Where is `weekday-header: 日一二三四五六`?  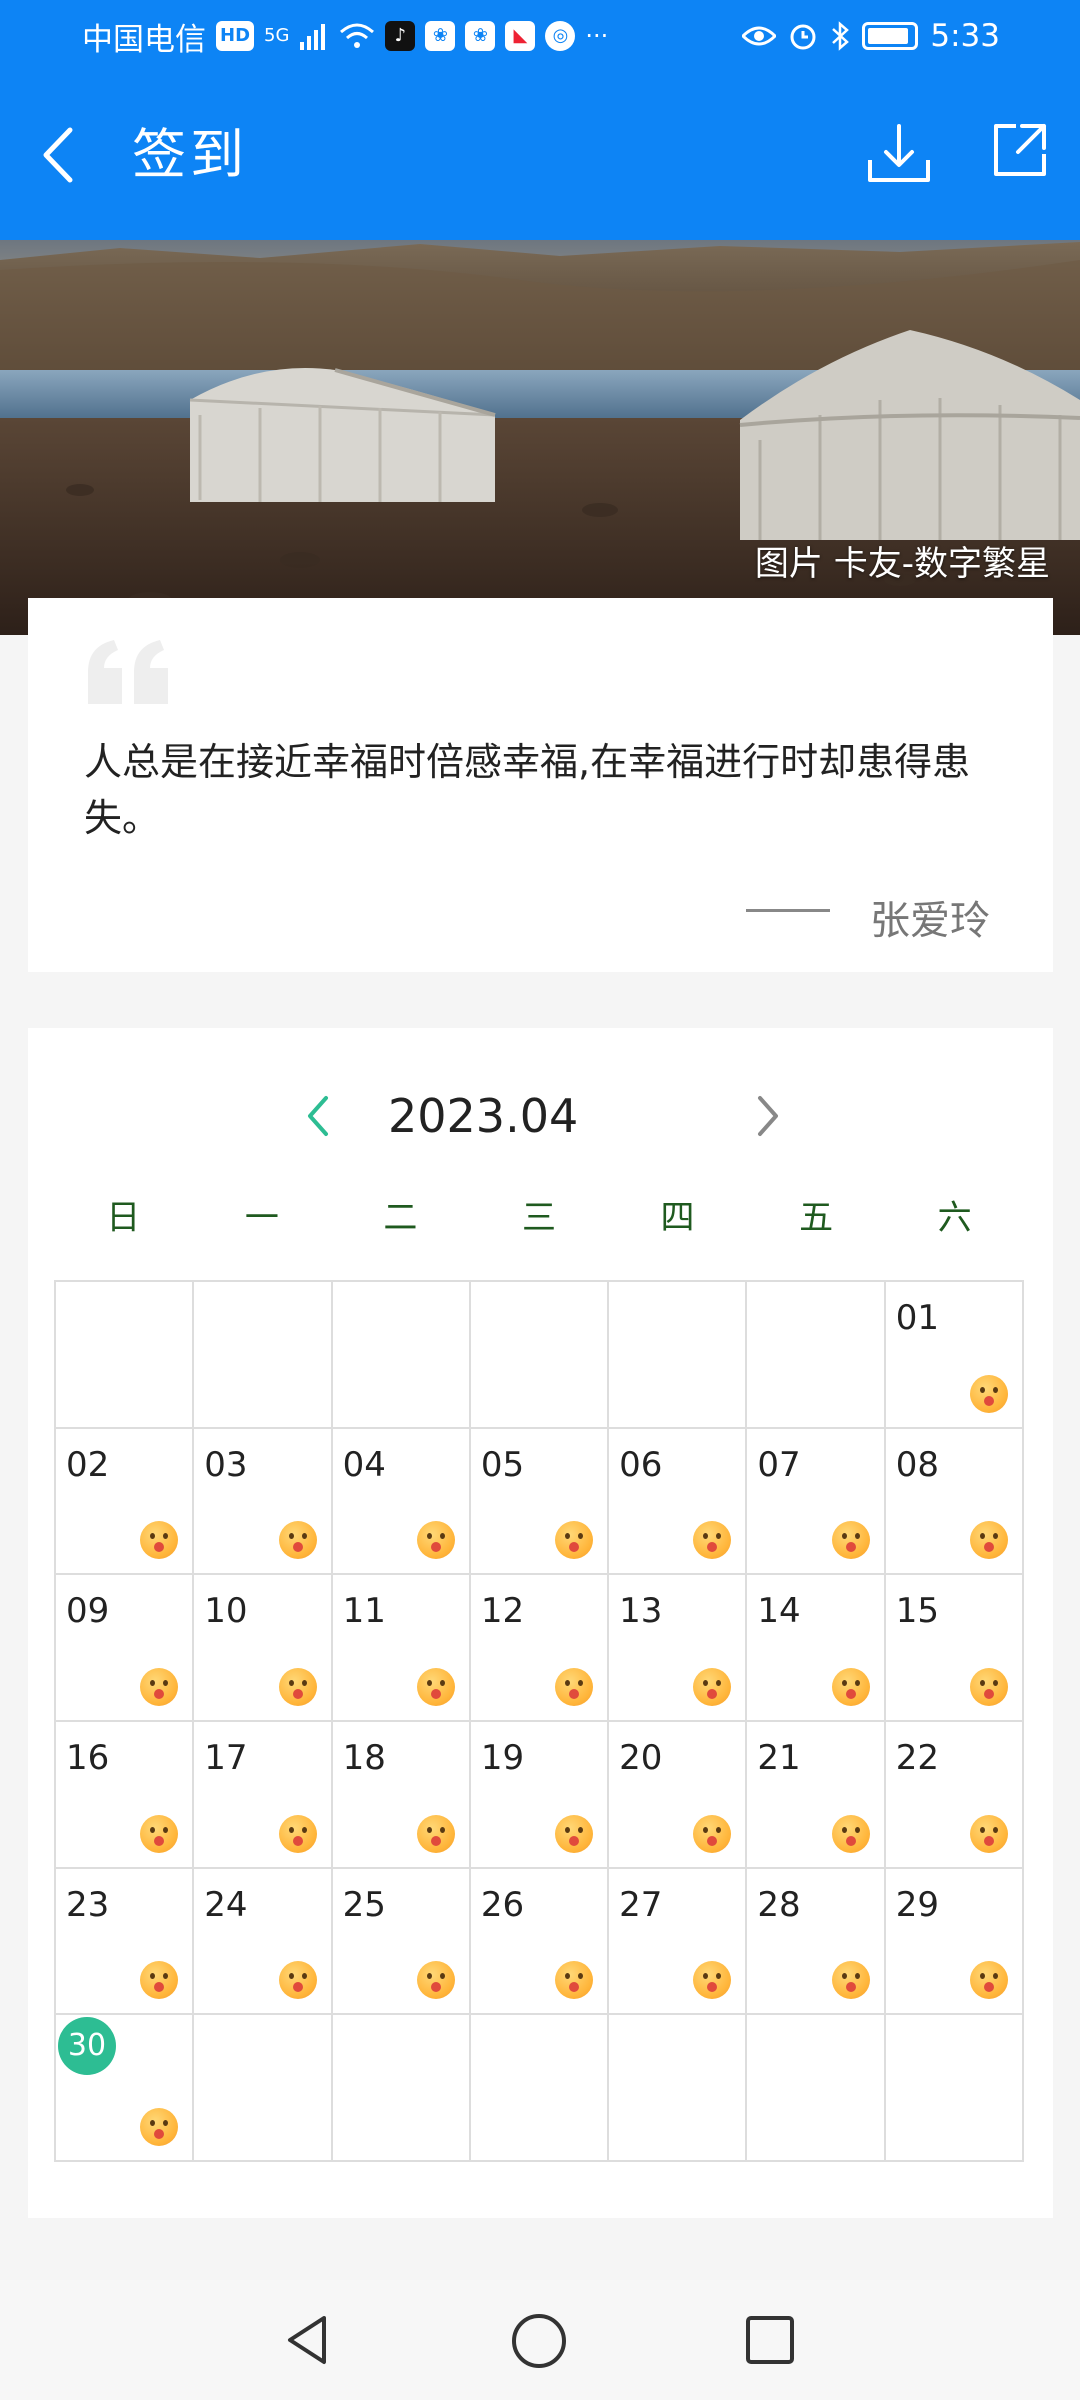
weekday-header: 日一二三四五六 is located at coordinates (539, 1218).